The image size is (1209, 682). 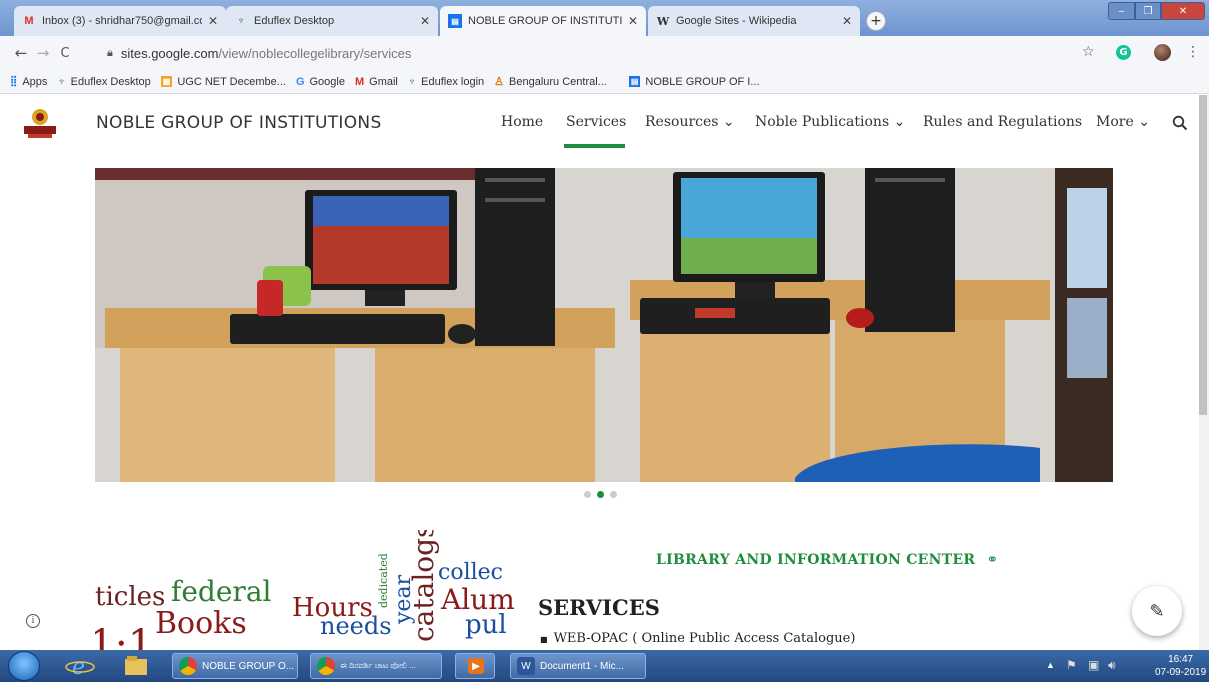 What do you see at coordinates (332, 21) in the screenshot?
I see `tab-eduflex: ♆ Eduflex Desktop ✕` at bounding box center [332, 21].